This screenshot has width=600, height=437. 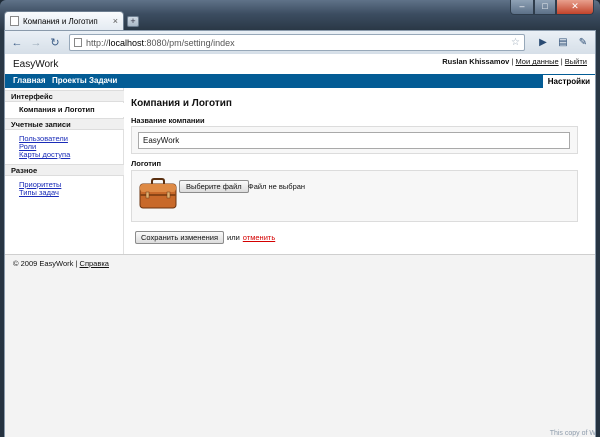 What do you see at coordinates (168, 120) in the screenshot?
I see `company-name-label: Название компании` at bounding box center [168, 120].